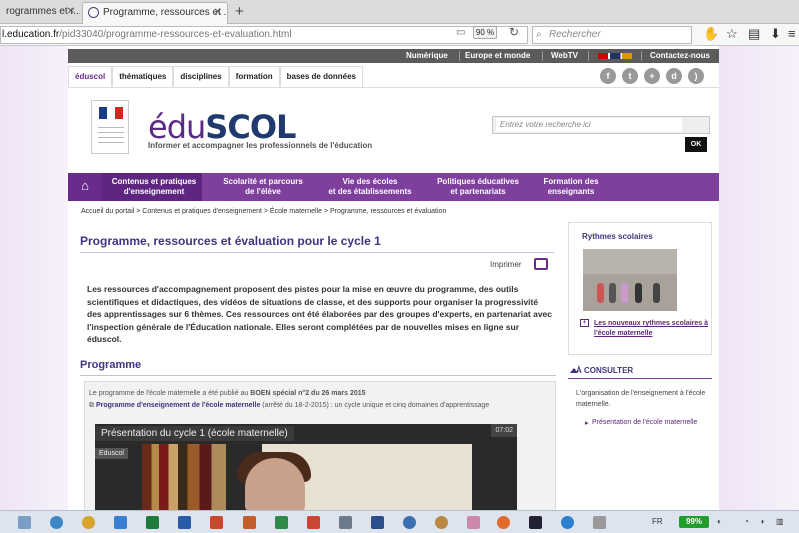 This screenshot has height=533, width=799. Describe the element at coordinates (85, 187) in the screenshot. I see `home-icon: ⌂` at that location.